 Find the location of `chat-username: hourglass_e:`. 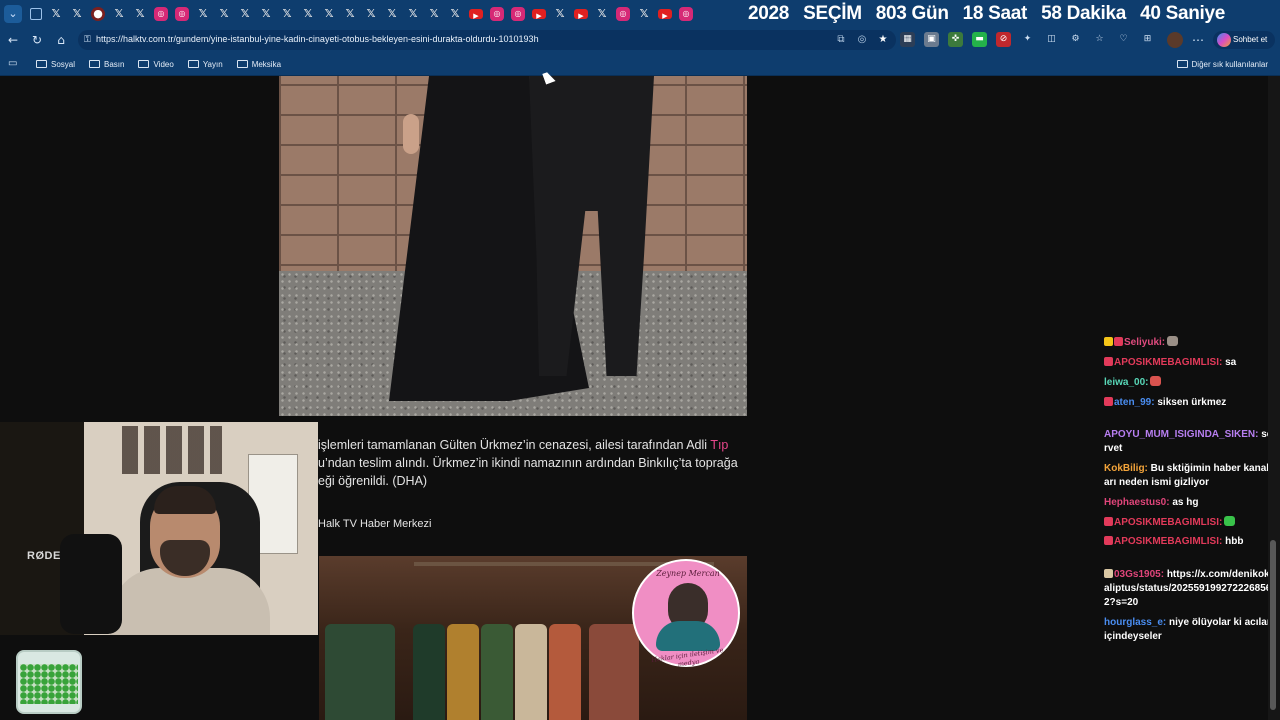

chat-username: hourglass_e: is located at coordinates (1135, 622).